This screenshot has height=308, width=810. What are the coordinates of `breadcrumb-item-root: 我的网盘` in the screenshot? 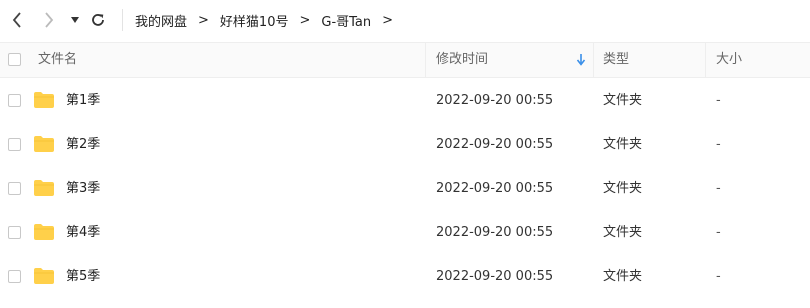 It's located at (161, 20).